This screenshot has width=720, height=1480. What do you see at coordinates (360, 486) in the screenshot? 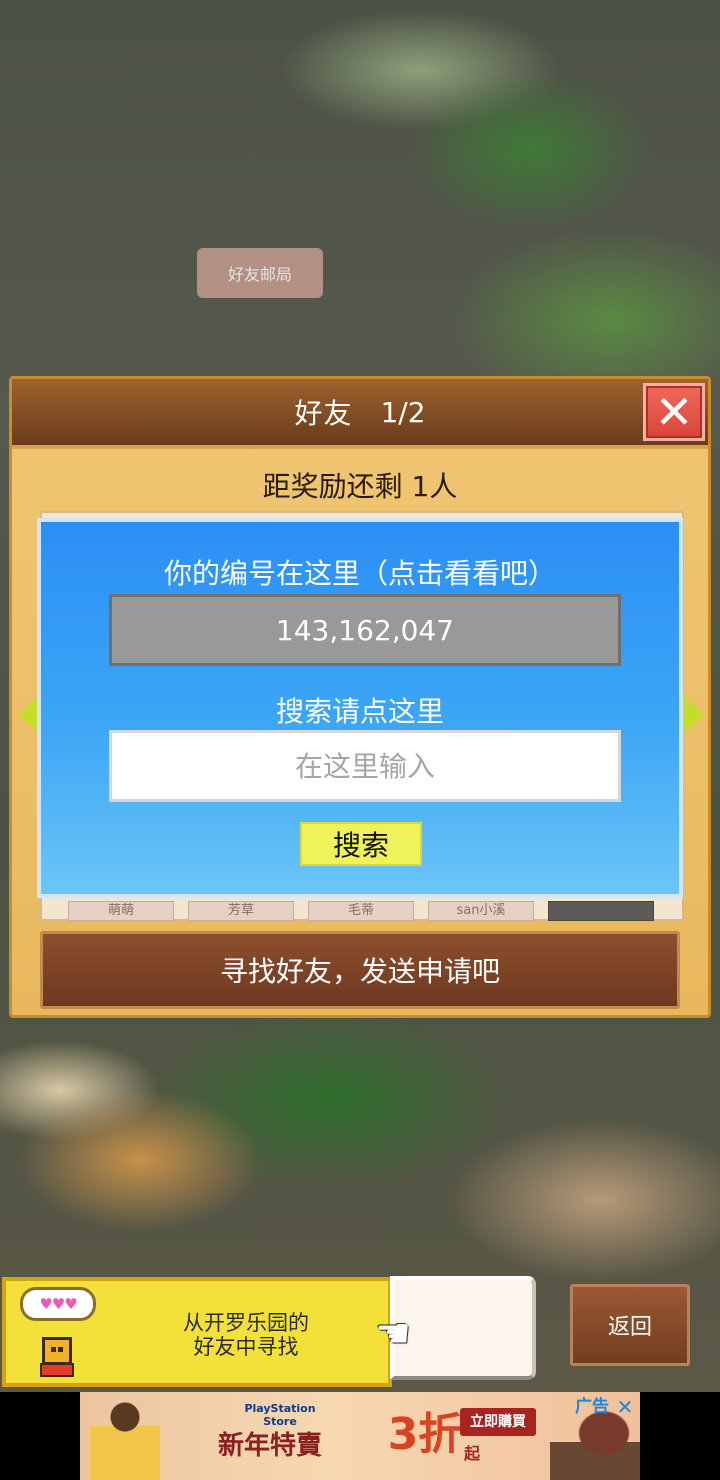
I see `reward-remaining-text: 距奖励还剩 1人` at bounding box center [360, 486].